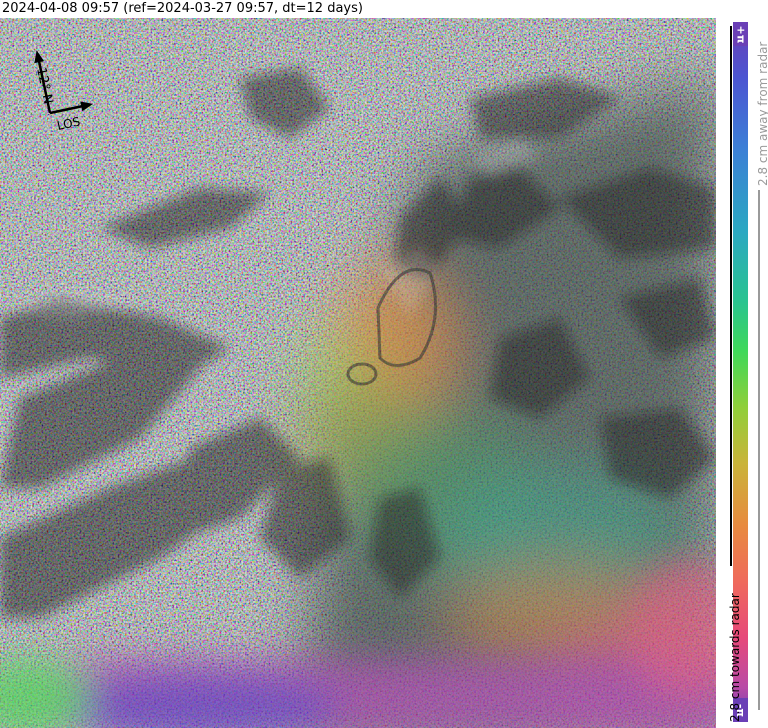 The height and width of the screenshot is (728, 768). What do you see at coordinates (69, 123) in the screenshot?
I see `los-label: LOS` at bounding box center [69, 123].